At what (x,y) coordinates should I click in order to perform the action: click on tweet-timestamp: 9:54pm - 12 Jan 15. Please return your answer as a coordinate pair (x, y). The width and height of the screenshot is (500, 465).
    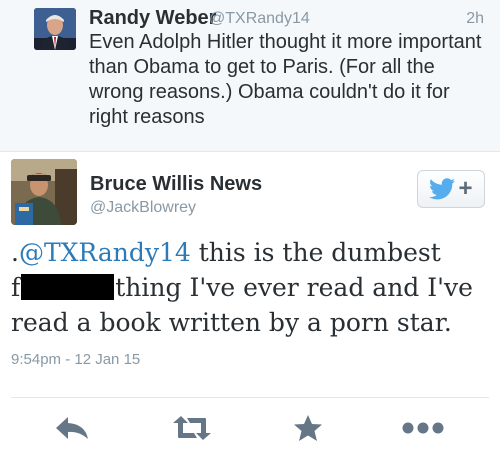
    Looking at the image, I should click on (75, 359).